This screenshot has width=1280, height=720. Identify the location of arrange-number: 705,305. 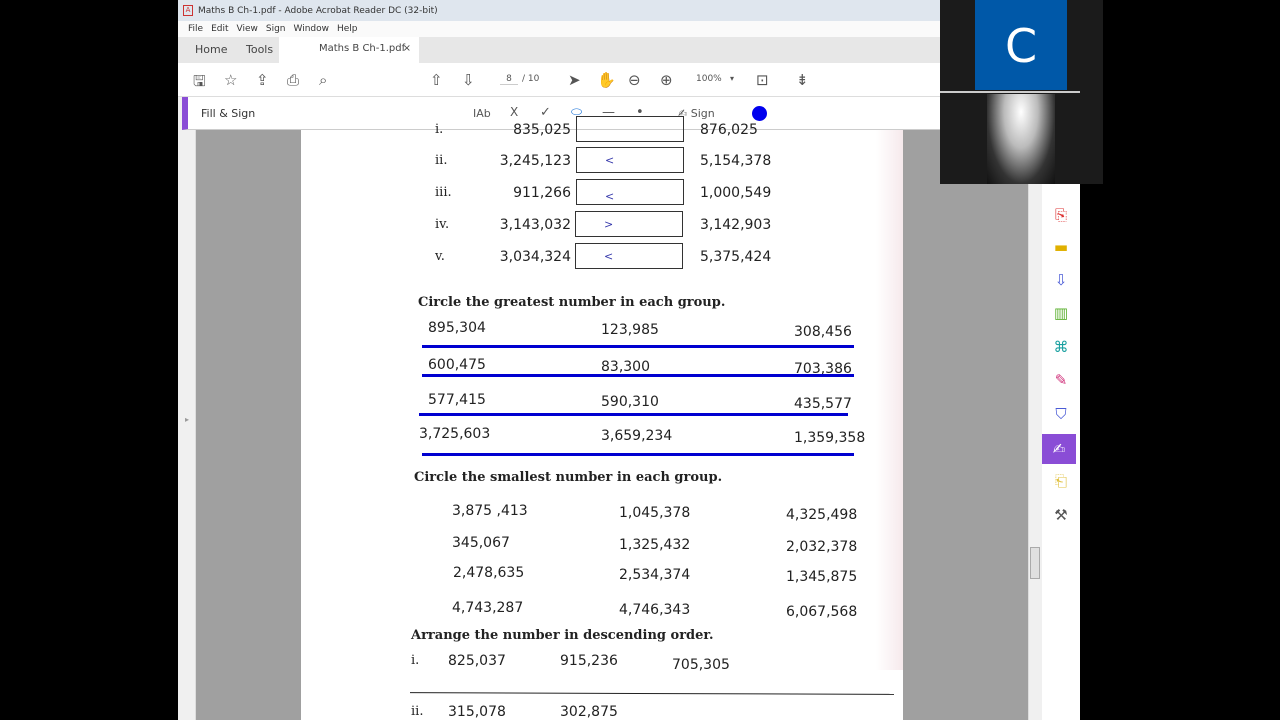
(701, 665).